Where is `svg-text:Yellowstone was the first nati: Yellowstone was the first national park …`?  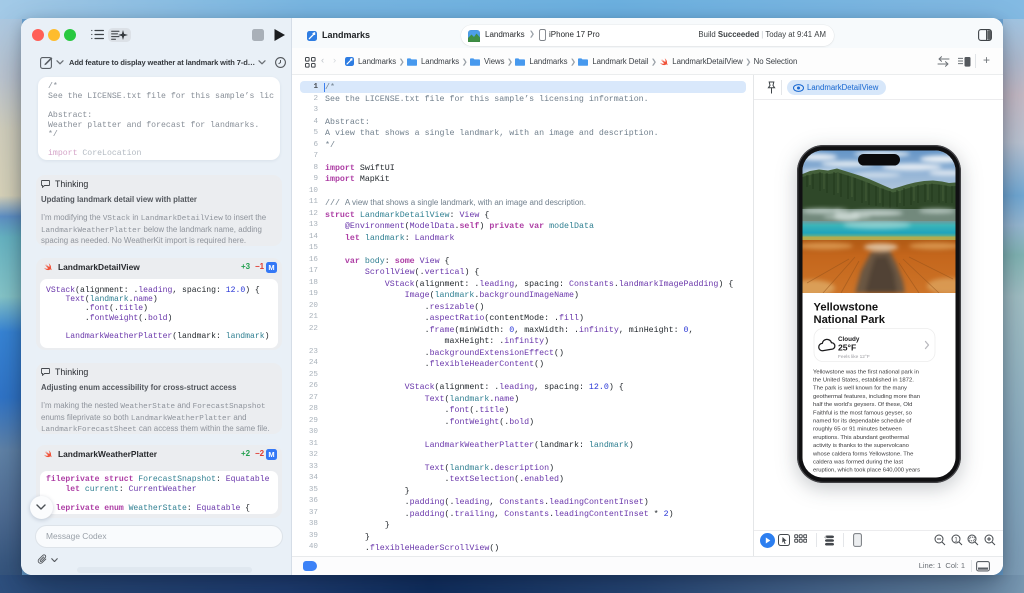 svg-text:Yellowstone was the first nati: Yellowstone was the first national park … is located at coordinates (866, 372).